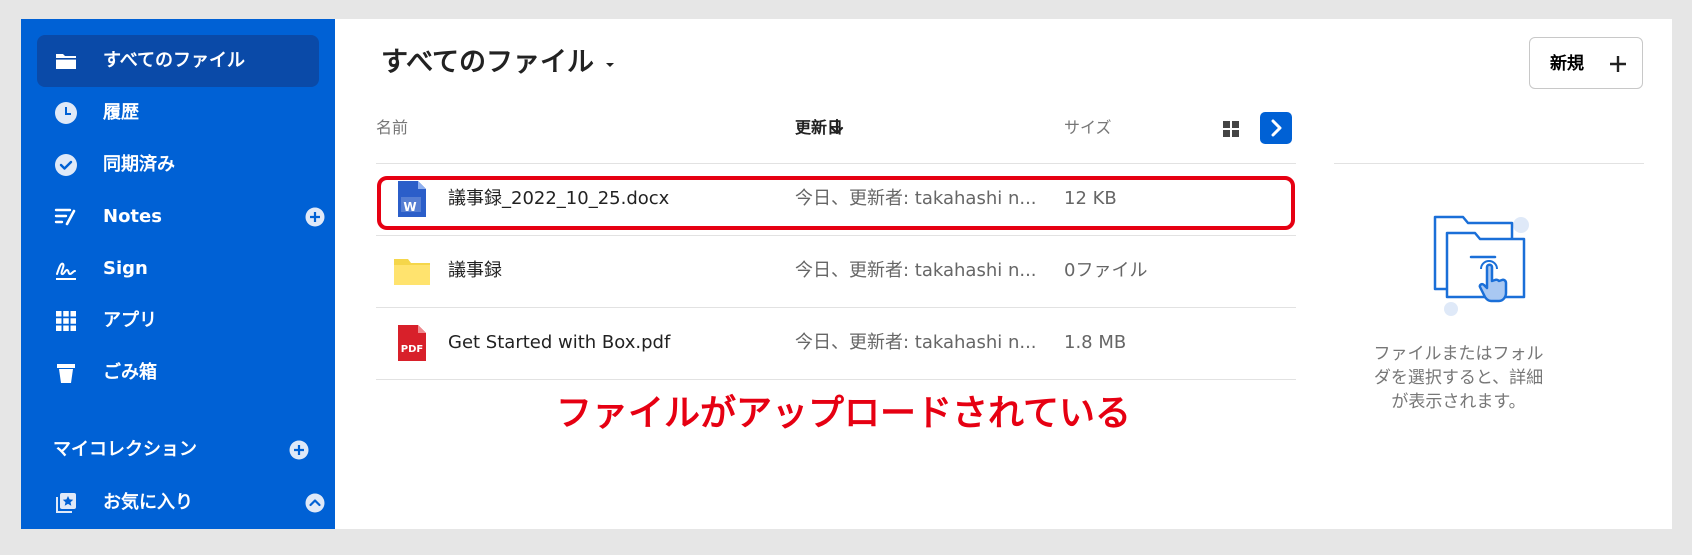  Describe the element at coordinates (66, 113) in the screenshot. I see `clock-icon` at that location.